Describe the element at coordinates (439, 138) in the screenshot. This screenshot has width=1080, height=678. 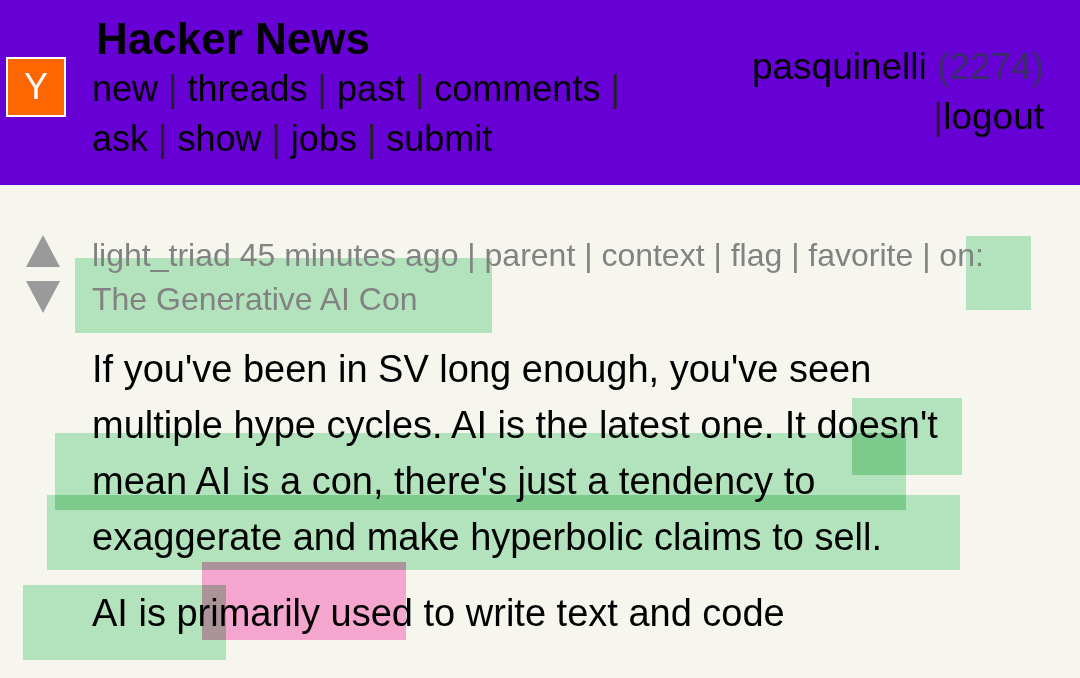
I see `nav-link: submit` at that location.